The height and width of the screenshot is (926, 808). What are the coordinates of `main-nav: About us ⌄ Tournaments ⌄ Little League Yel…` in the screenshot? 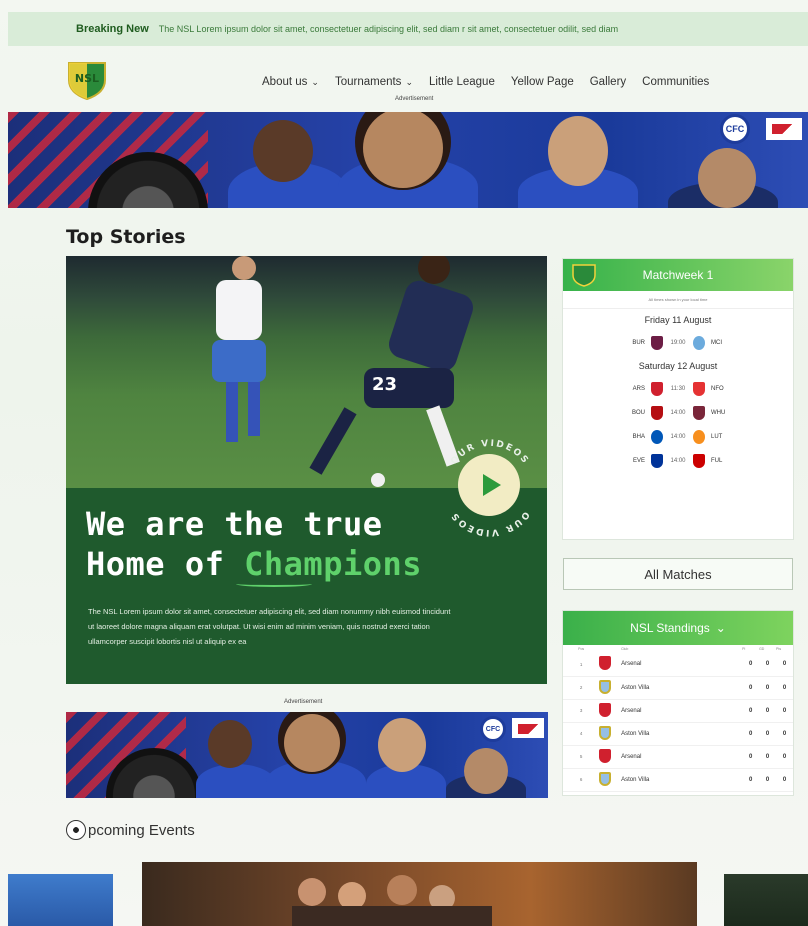 It's located at (485, 82).